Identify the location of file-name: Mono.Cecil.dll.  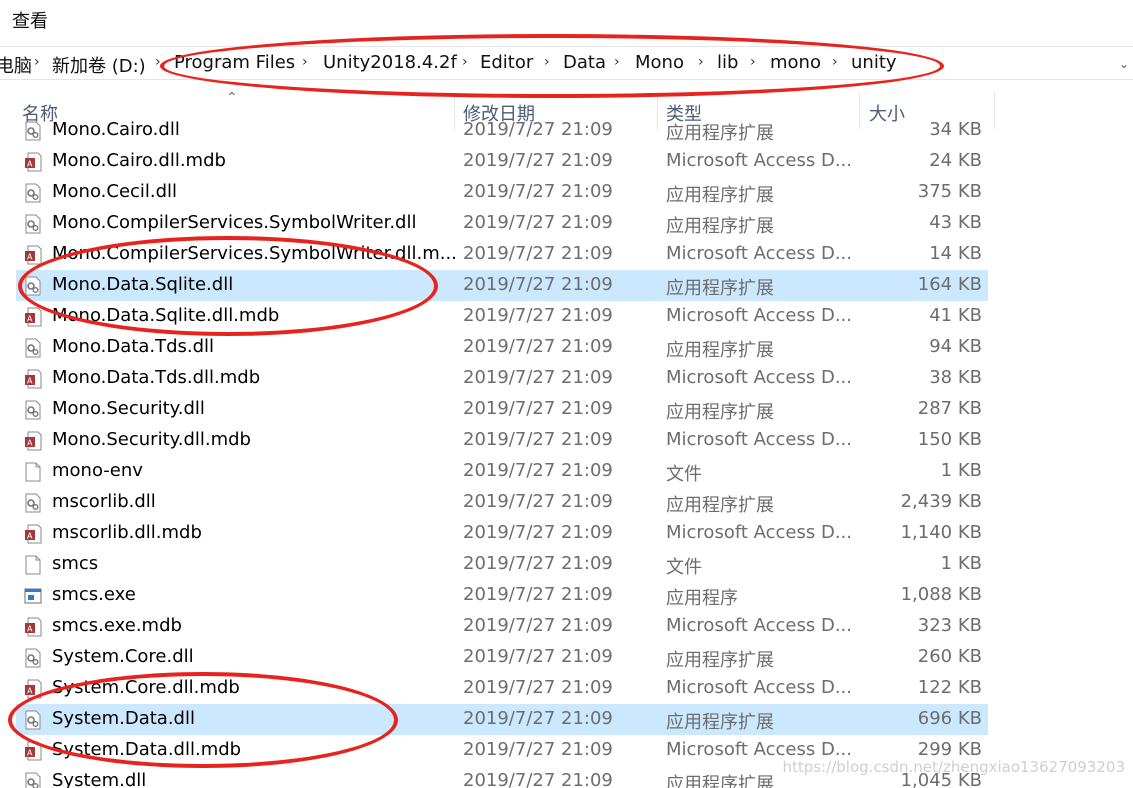
(115, 191).